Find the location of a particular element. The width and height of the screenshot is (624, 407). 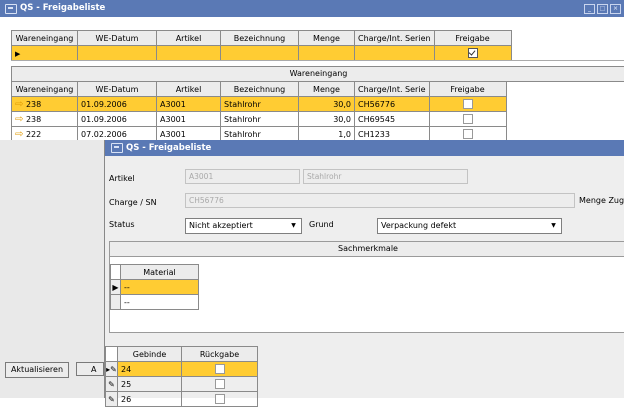

divider is located at coordinates (317, 60).